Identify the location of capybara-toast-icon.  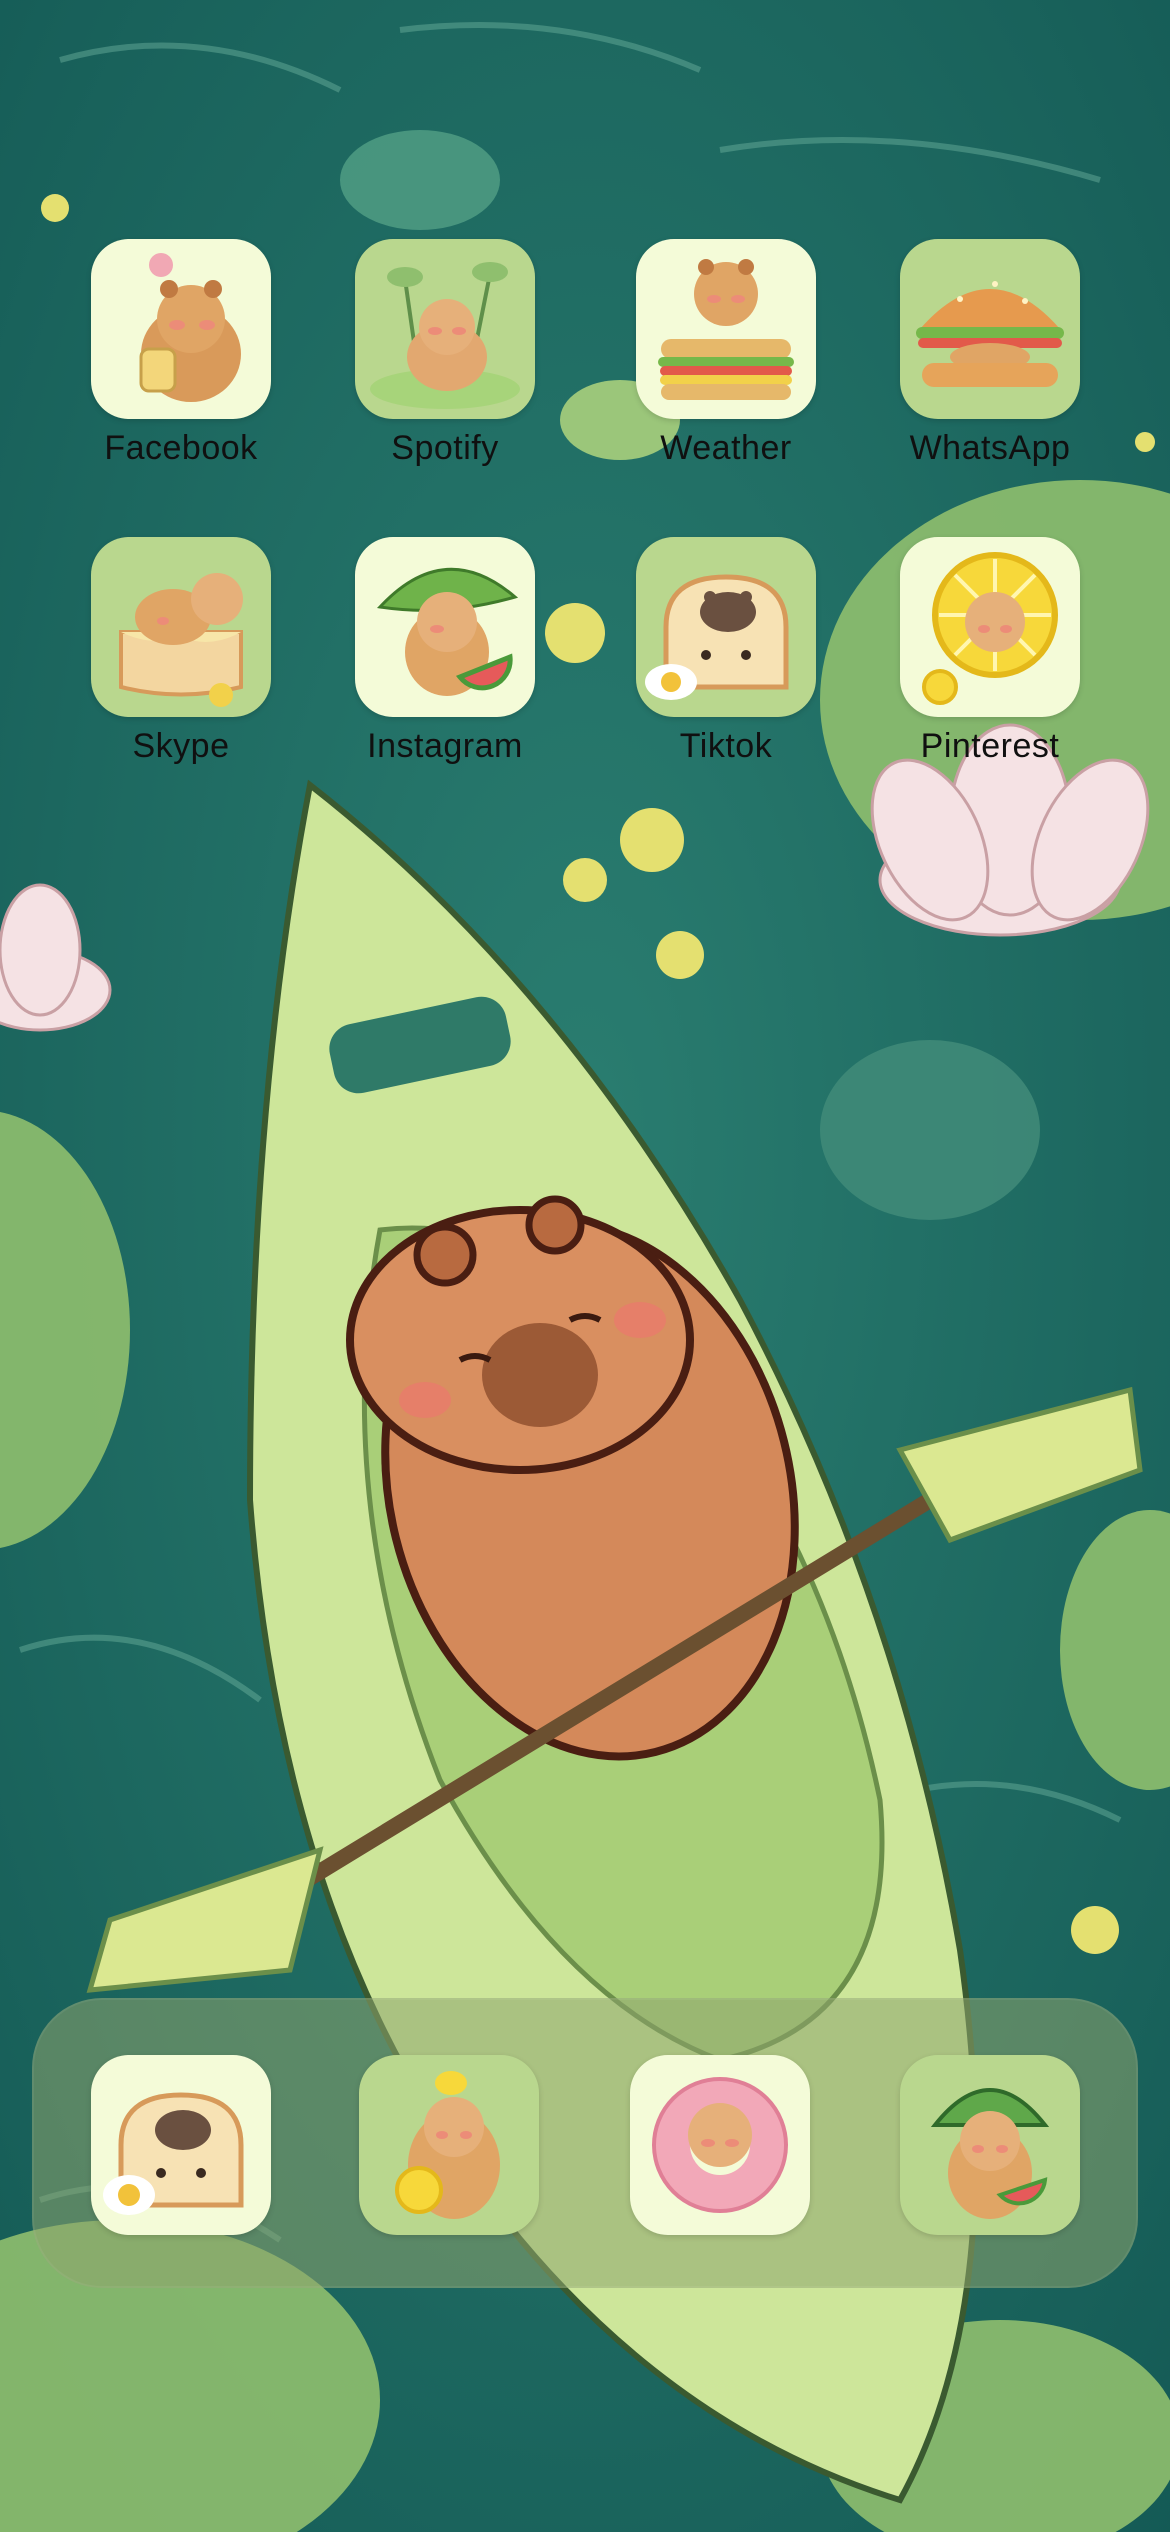
(181, 640).